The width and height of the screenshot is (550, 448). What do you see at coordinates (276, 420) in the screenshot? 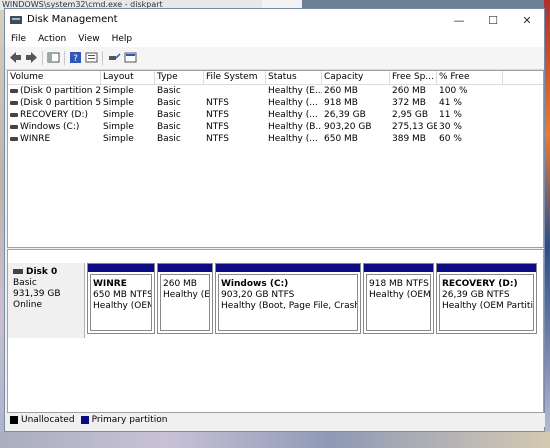
I see `legend-bar: Unallocated Primary partition` at bounding box center [276, 420].